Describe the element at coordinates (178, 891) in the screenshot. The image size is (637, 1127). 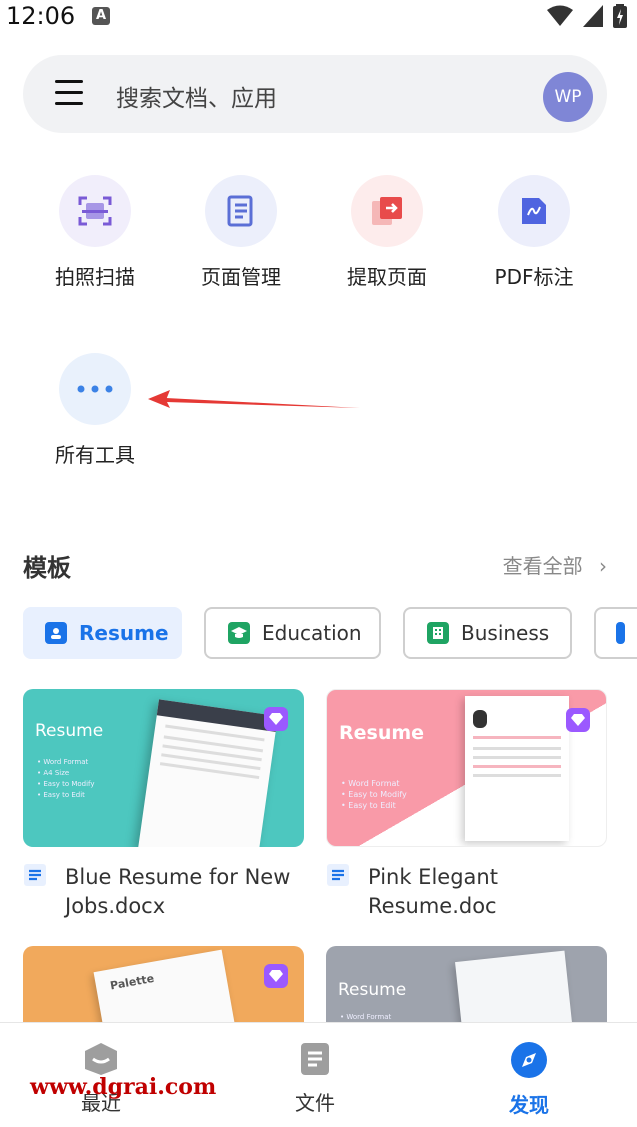
I see `template-name: Blue Resume for New Jobs.docx` at that location.